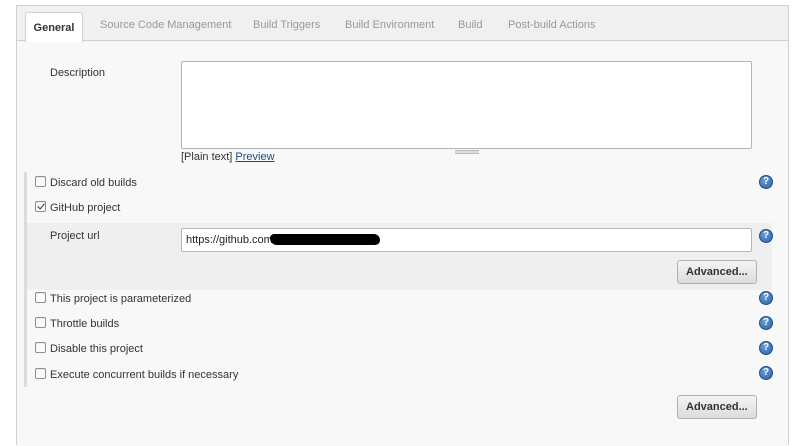 Image resolution: width=800 pixels, height=446 pixels. What do you see at coordinates (286, 23) in the screenshot?
I see `tab-build-triggers: Build Triggers` at bounding box center [286, 23].